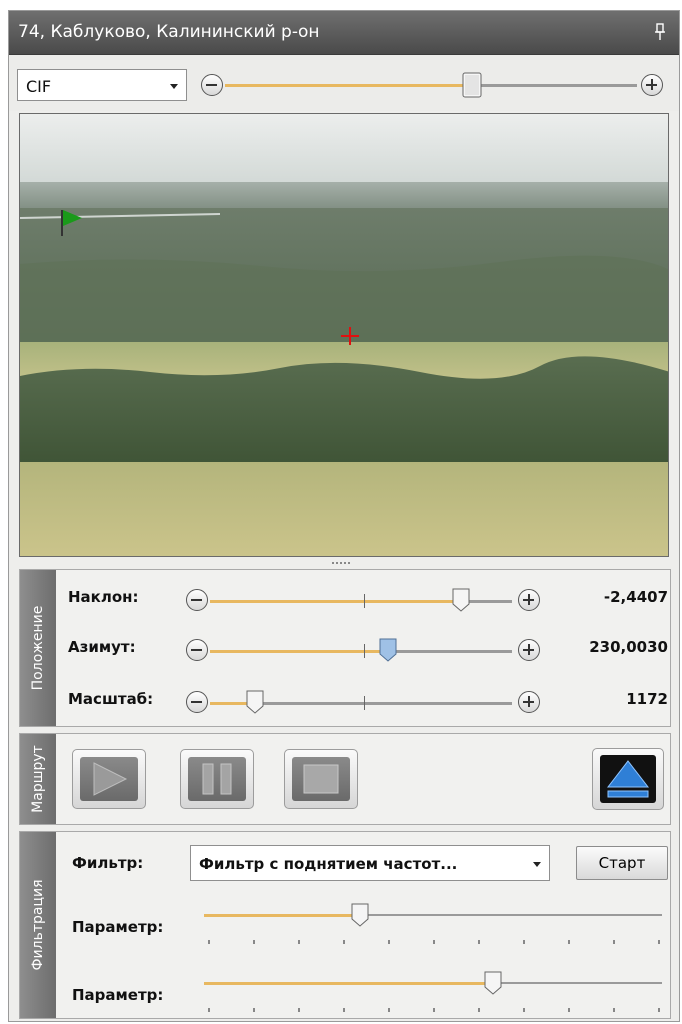 The height and width of the screenshot is (1024, 682). I want to click on param1-scale-dots, so click(433, 943).